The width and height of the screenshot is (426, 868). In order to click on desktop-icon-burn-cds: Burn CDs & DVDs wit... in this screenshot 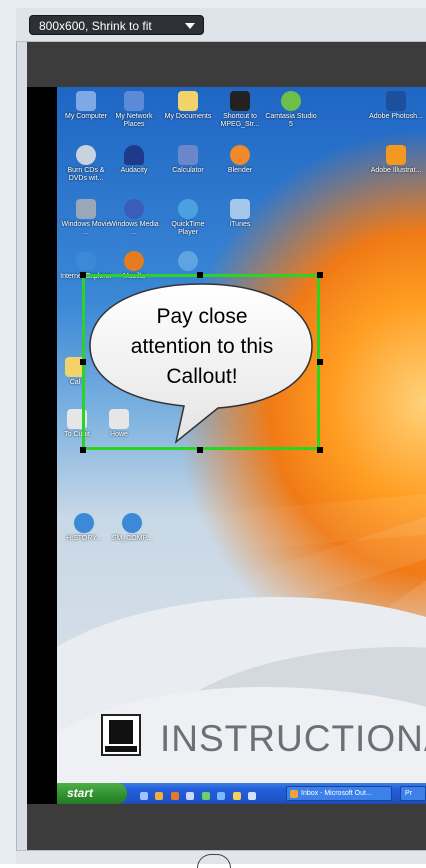, I will do `click(86, 164)`.